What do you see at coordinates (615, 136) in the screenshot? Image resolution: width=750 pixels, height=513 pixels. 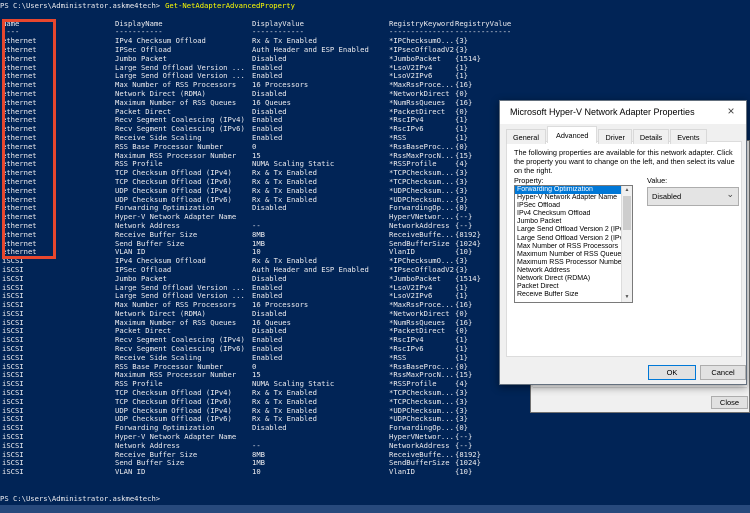 I see `tab-driver: Driver` at bounding box center [615, 136].